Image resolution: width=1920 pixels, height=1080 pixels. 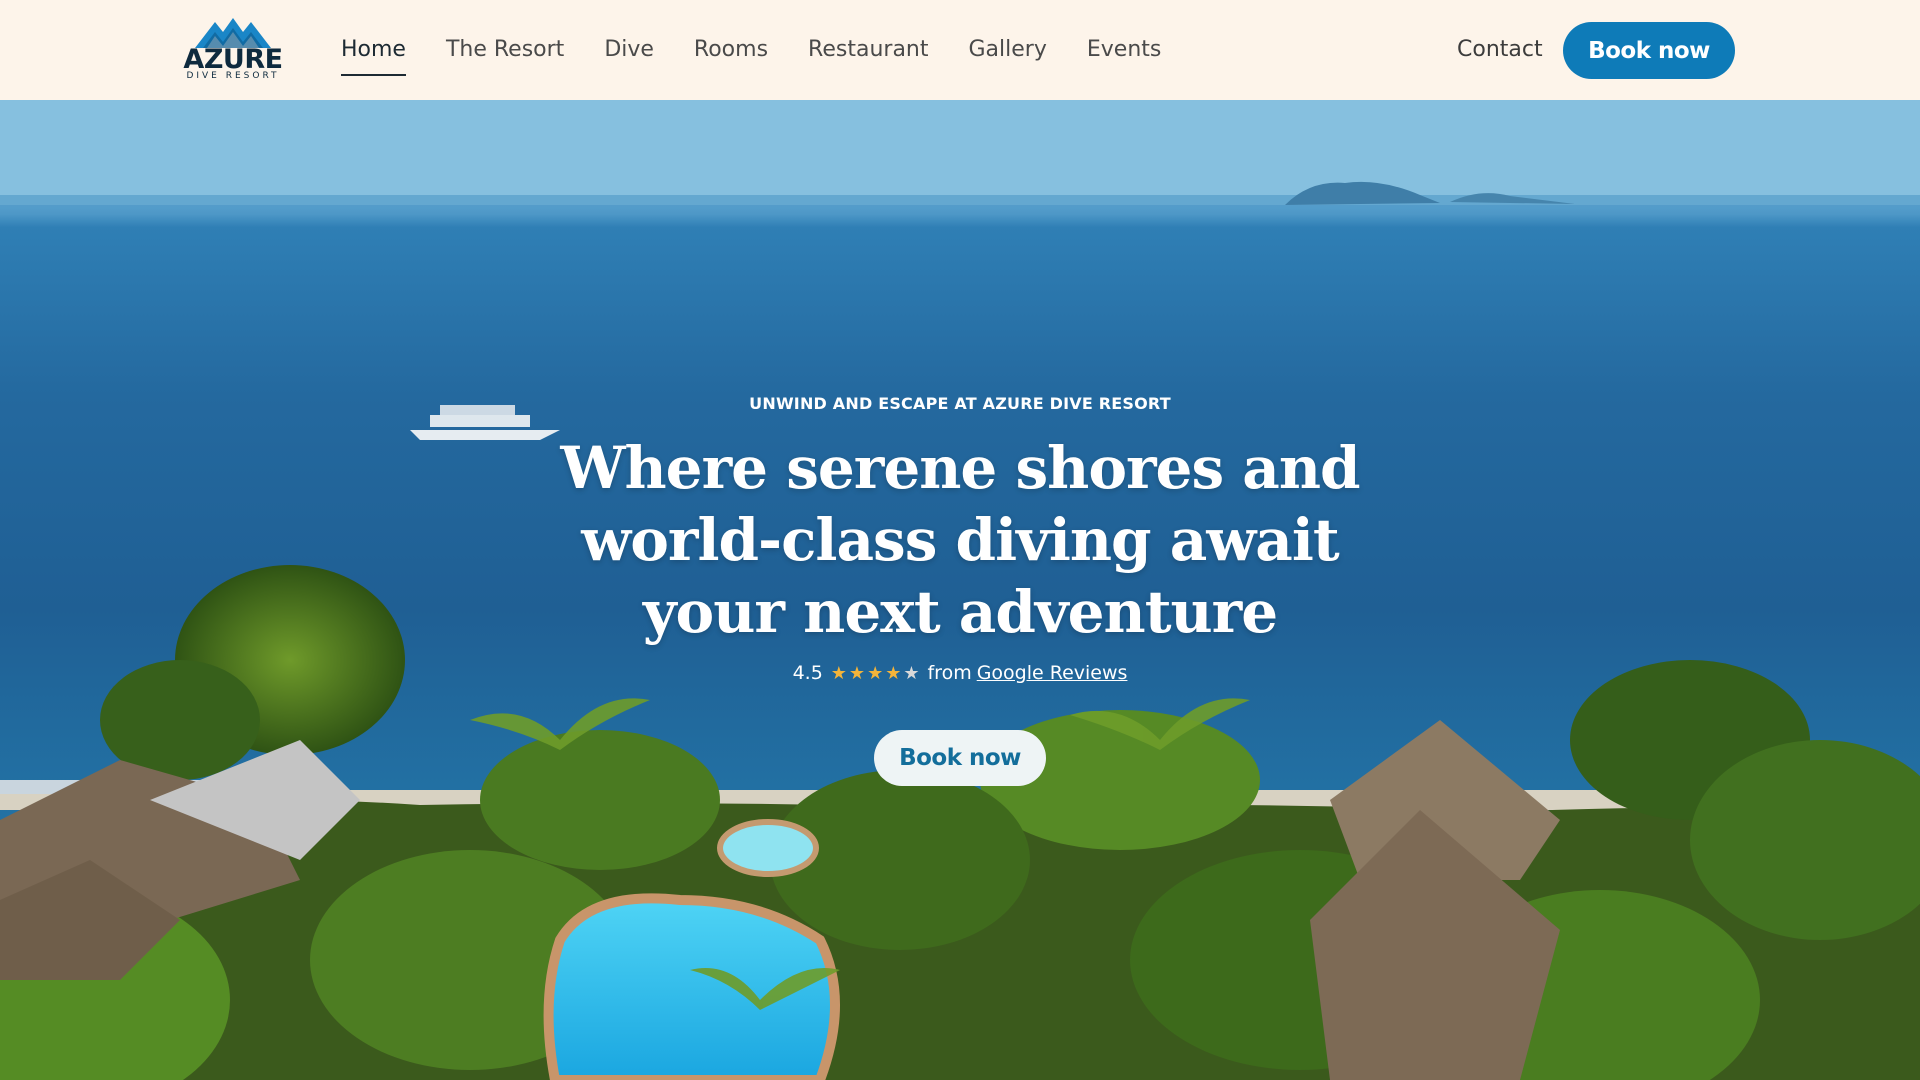 I want to click on rating-value: 4.5, so click(x=807, y=673).